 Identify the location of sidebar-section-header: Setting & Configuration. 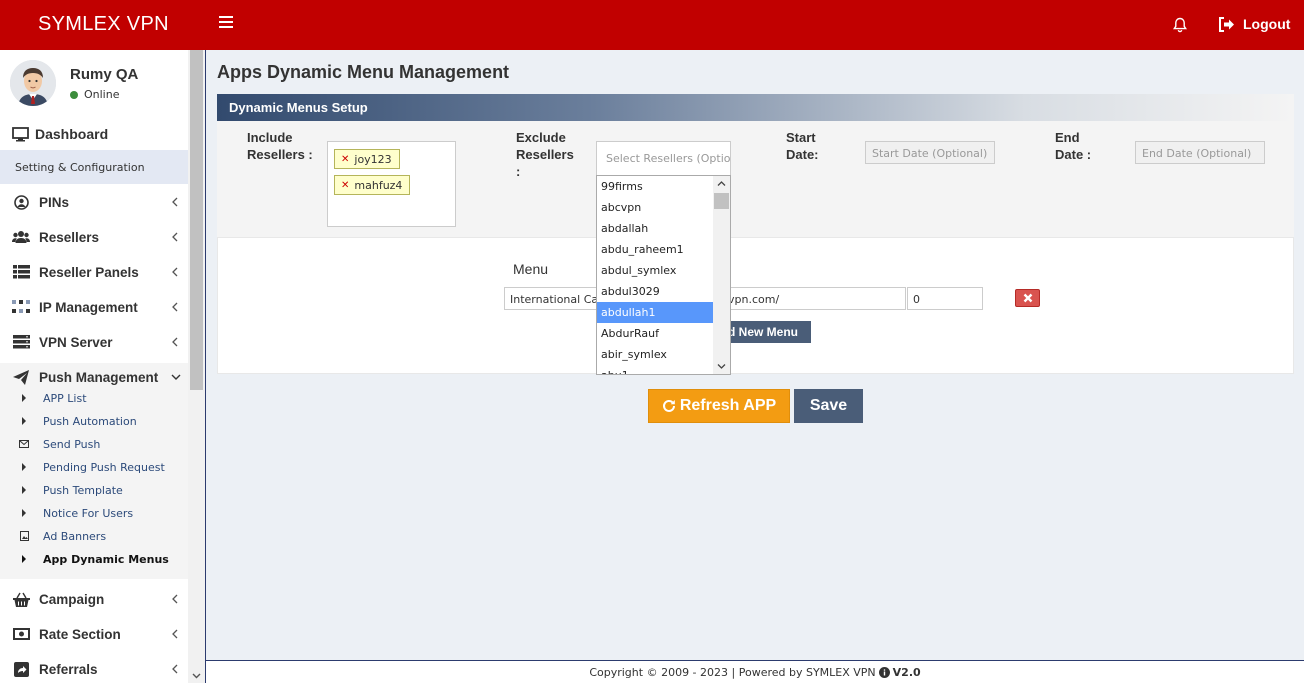
(94, 167).